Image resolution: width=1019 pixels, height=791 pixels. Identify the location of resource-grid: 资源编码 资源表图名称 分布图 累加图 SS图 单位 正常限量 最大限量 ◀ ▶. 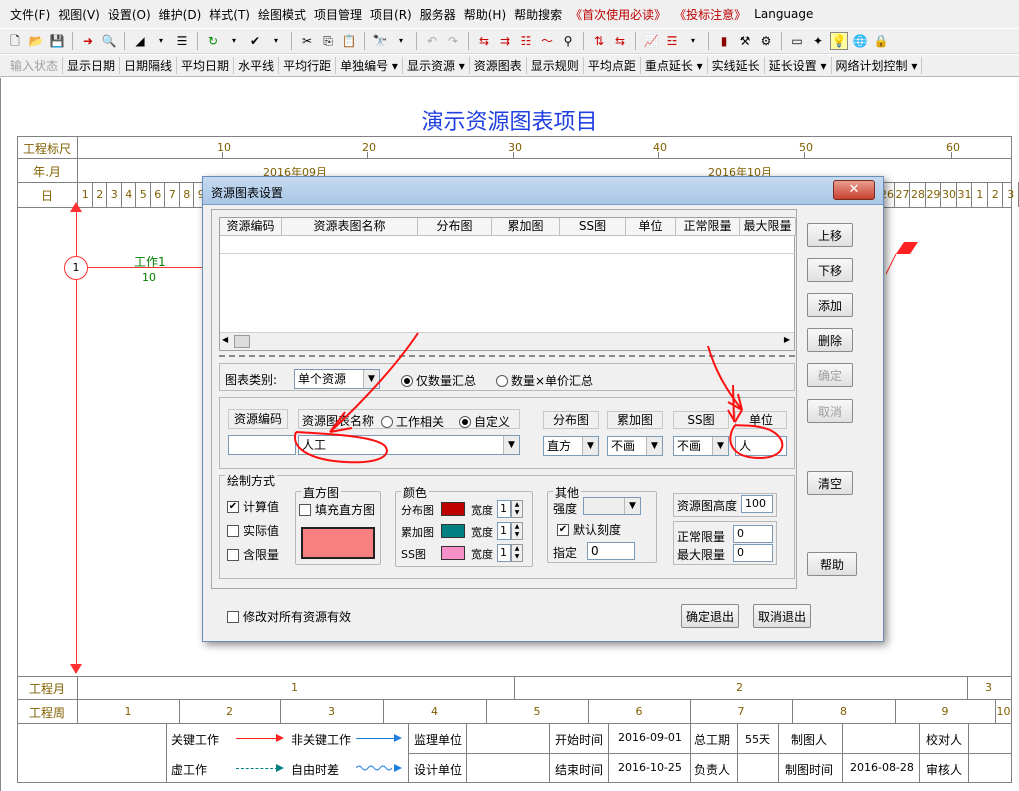
(507, 284).